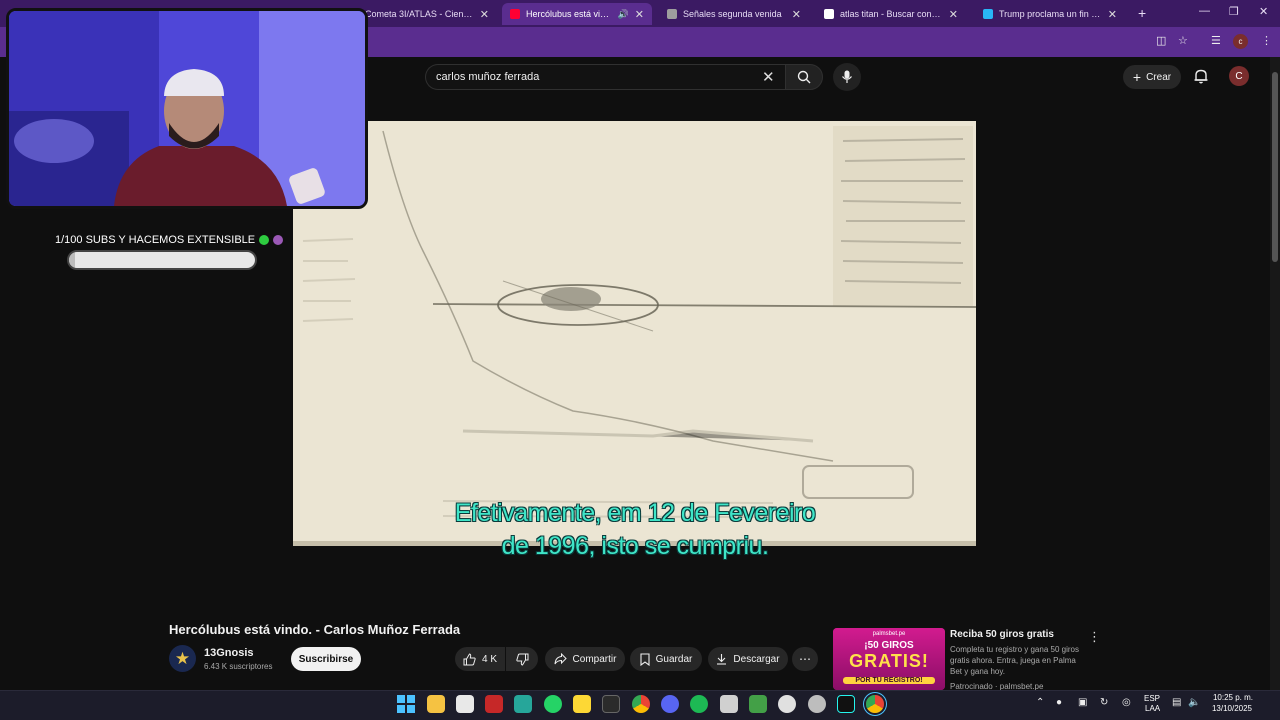 Image resolution: width=1280 pixels, height=720 pixels. Describe the element at coordinates (674, 659) in the screenshot. I see `save-label: Guardar` at that location.